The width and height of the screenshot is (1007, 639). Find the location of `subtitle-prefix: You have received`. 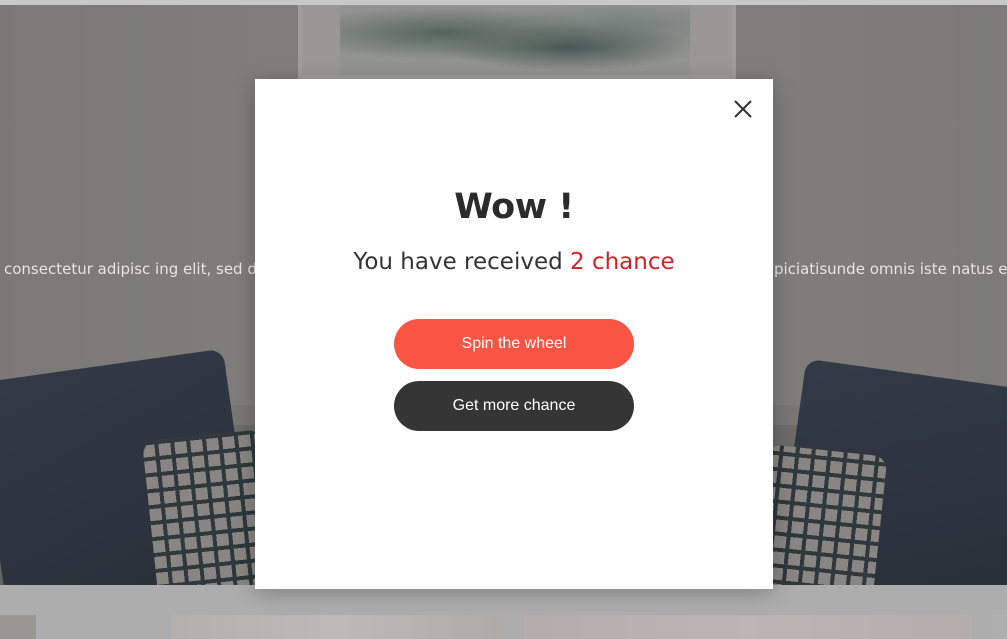

subtitle-prefix: You have received is located at coordinates (462, 262).